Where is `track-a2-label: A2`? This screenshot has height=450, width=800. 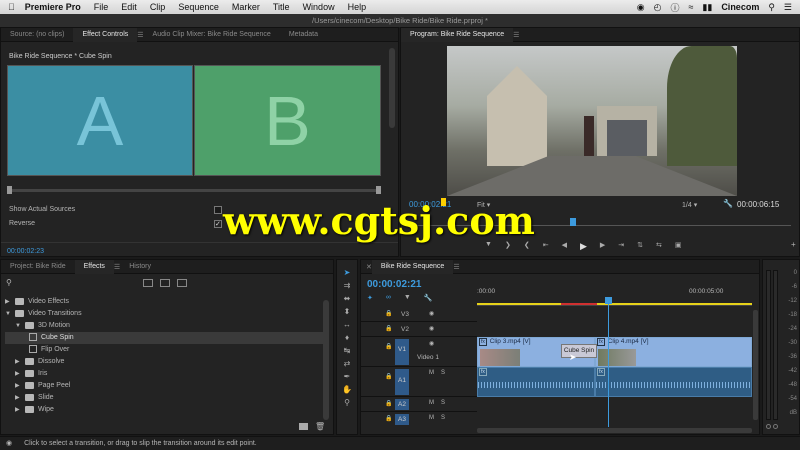
track-a2-label: A2 is located at coordinates (402, 404).